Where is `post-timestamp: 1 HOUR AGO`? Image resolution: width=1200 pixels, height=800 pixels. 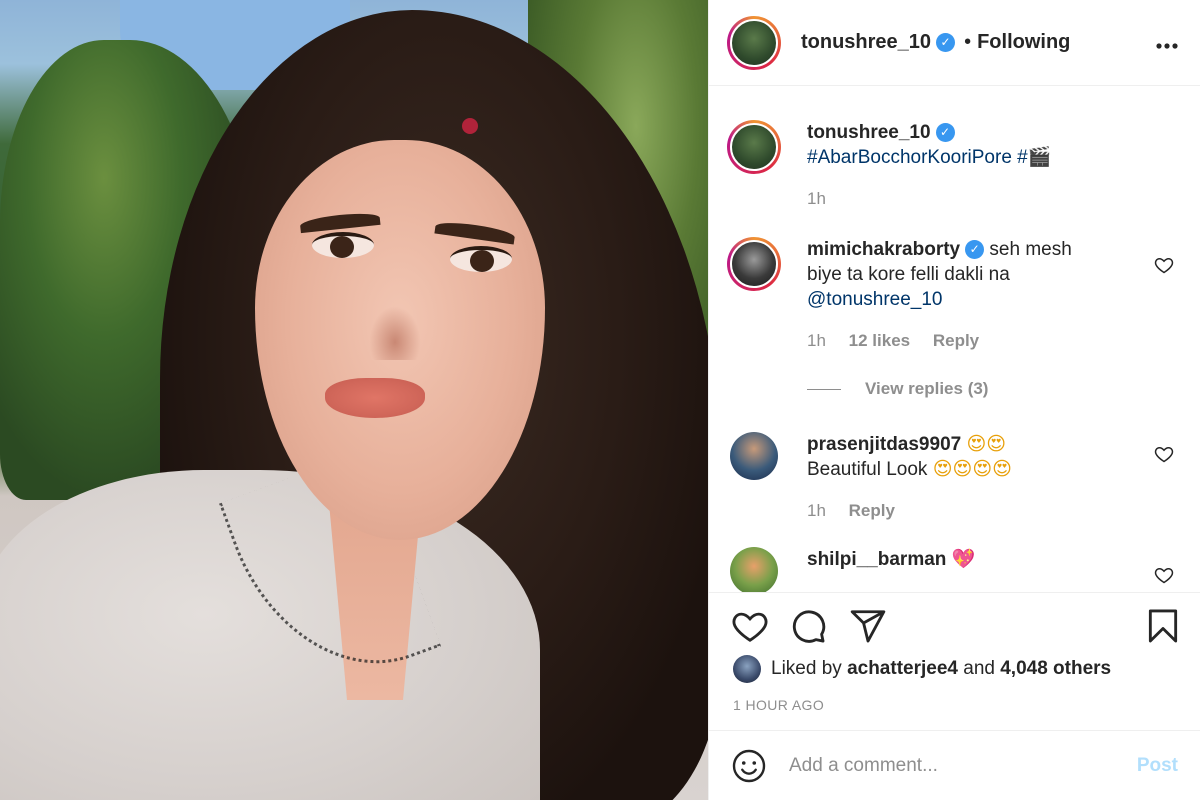
post-timestamp: 1 HOUR AGO is located at coordinates (778, 705).